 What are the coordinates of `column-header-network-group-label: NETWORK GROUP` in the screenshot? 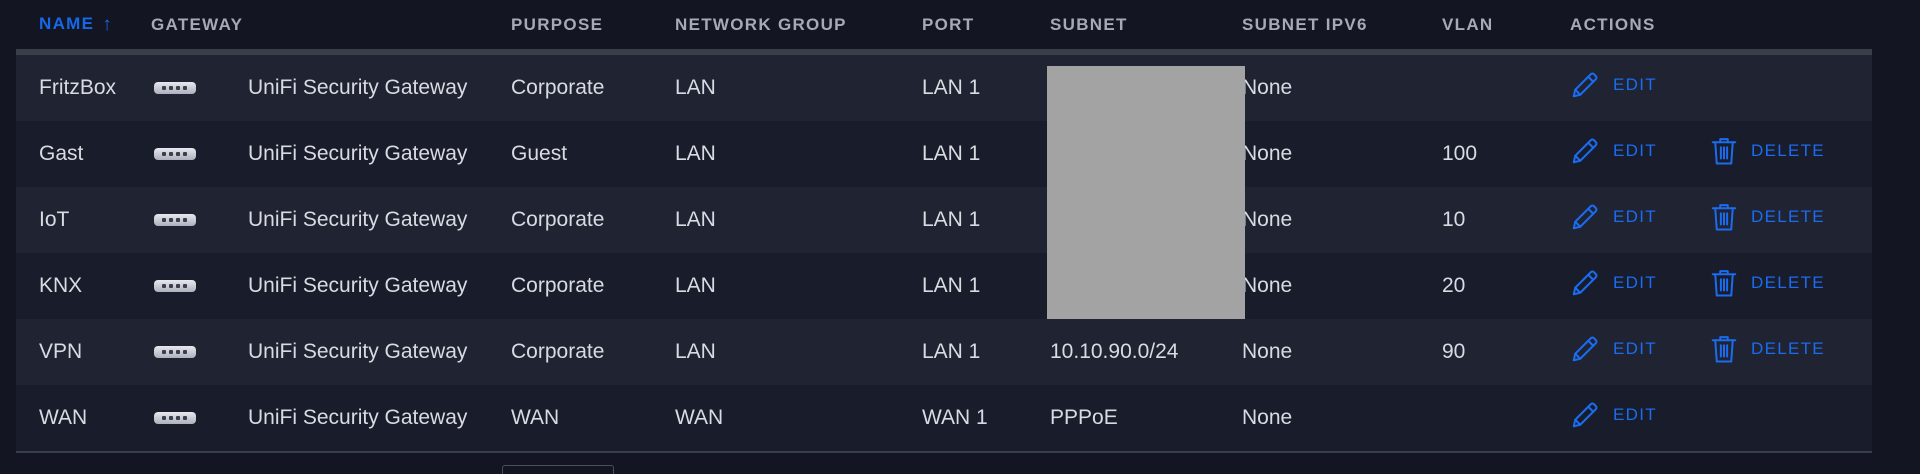 It's located at (761, 24).